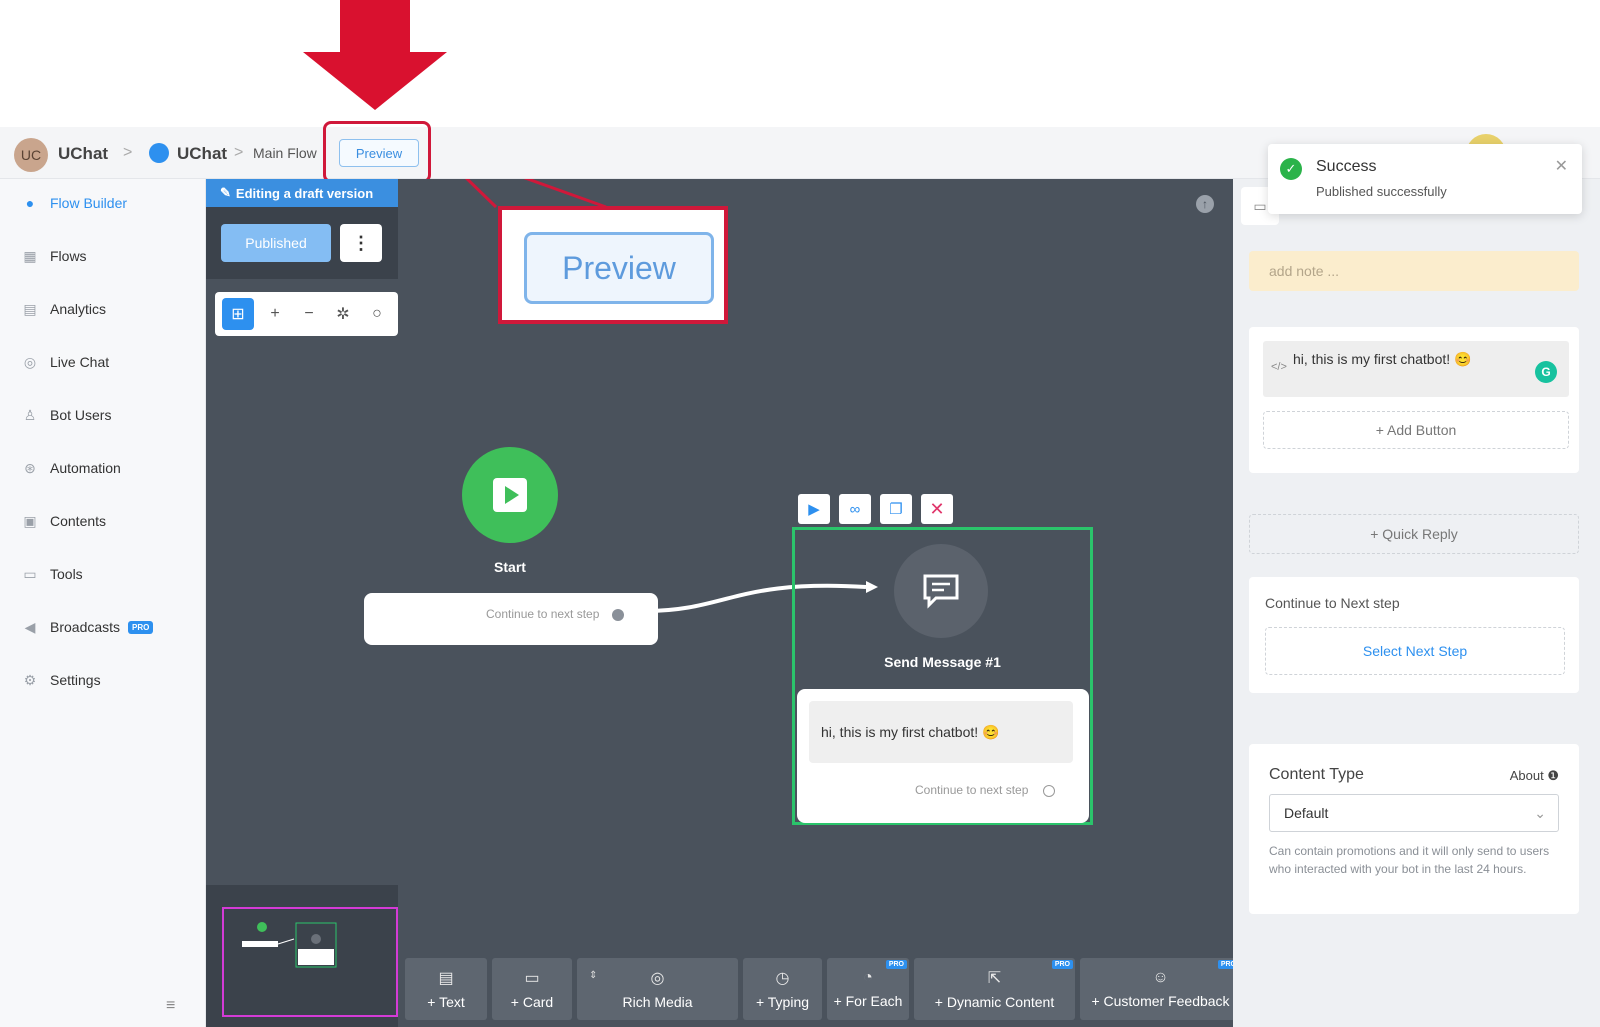 The height and width of the screenshot is (1027, 1600). Describe the element at coordinates (1416, 430) in the screenshot. I see `add-button: + Add Button` at that location.